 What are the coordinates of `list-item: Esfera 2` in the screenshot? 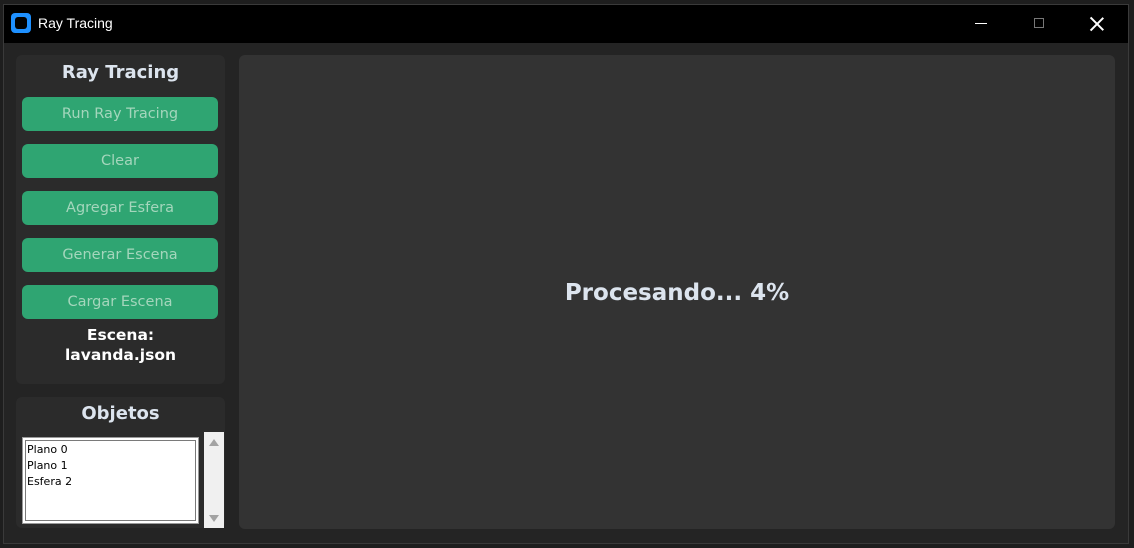 It's located at (110, 482).